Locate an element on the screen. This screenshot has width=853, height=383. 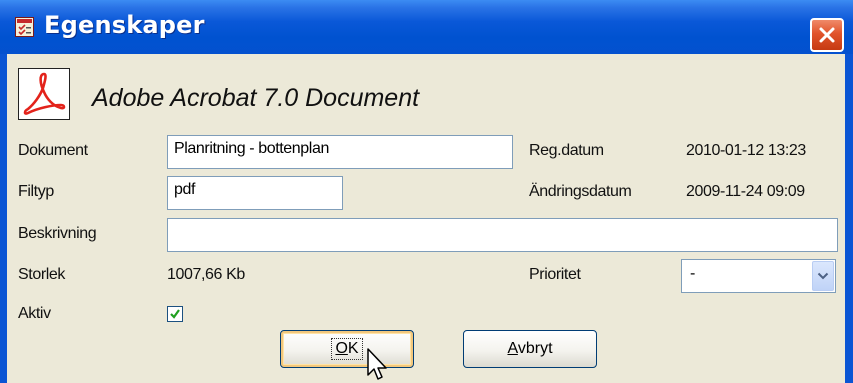
active-checkbox is located at coordinates (175, 314).